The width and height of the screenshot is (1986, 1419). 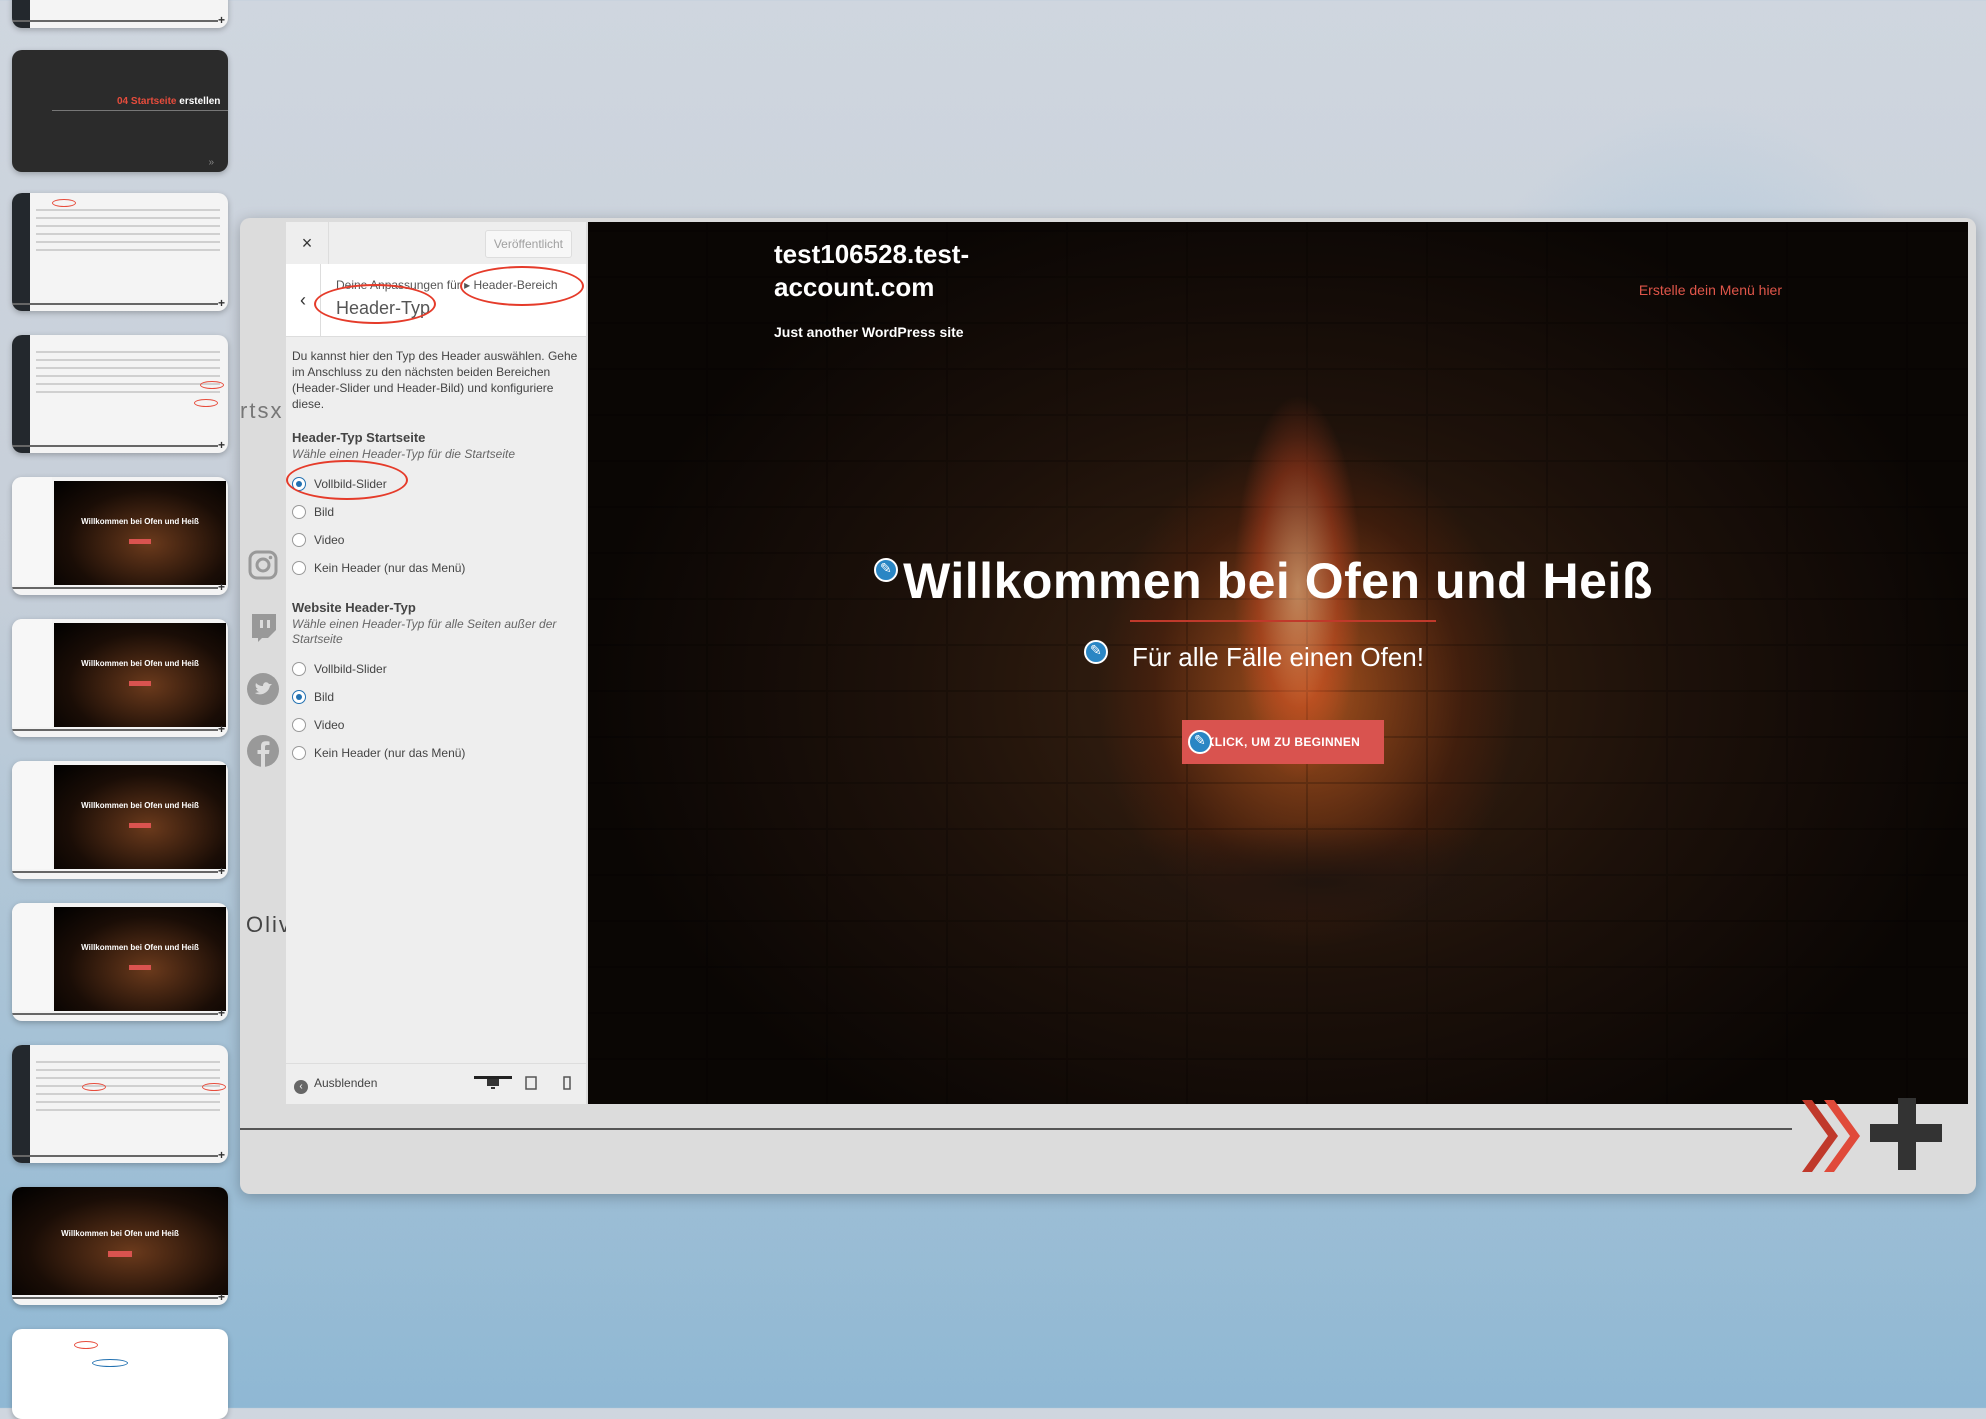 I want to click on thumbnail-slide-6: Willkommen bei Ofen und Heiß +, so click(x=120, y=678).